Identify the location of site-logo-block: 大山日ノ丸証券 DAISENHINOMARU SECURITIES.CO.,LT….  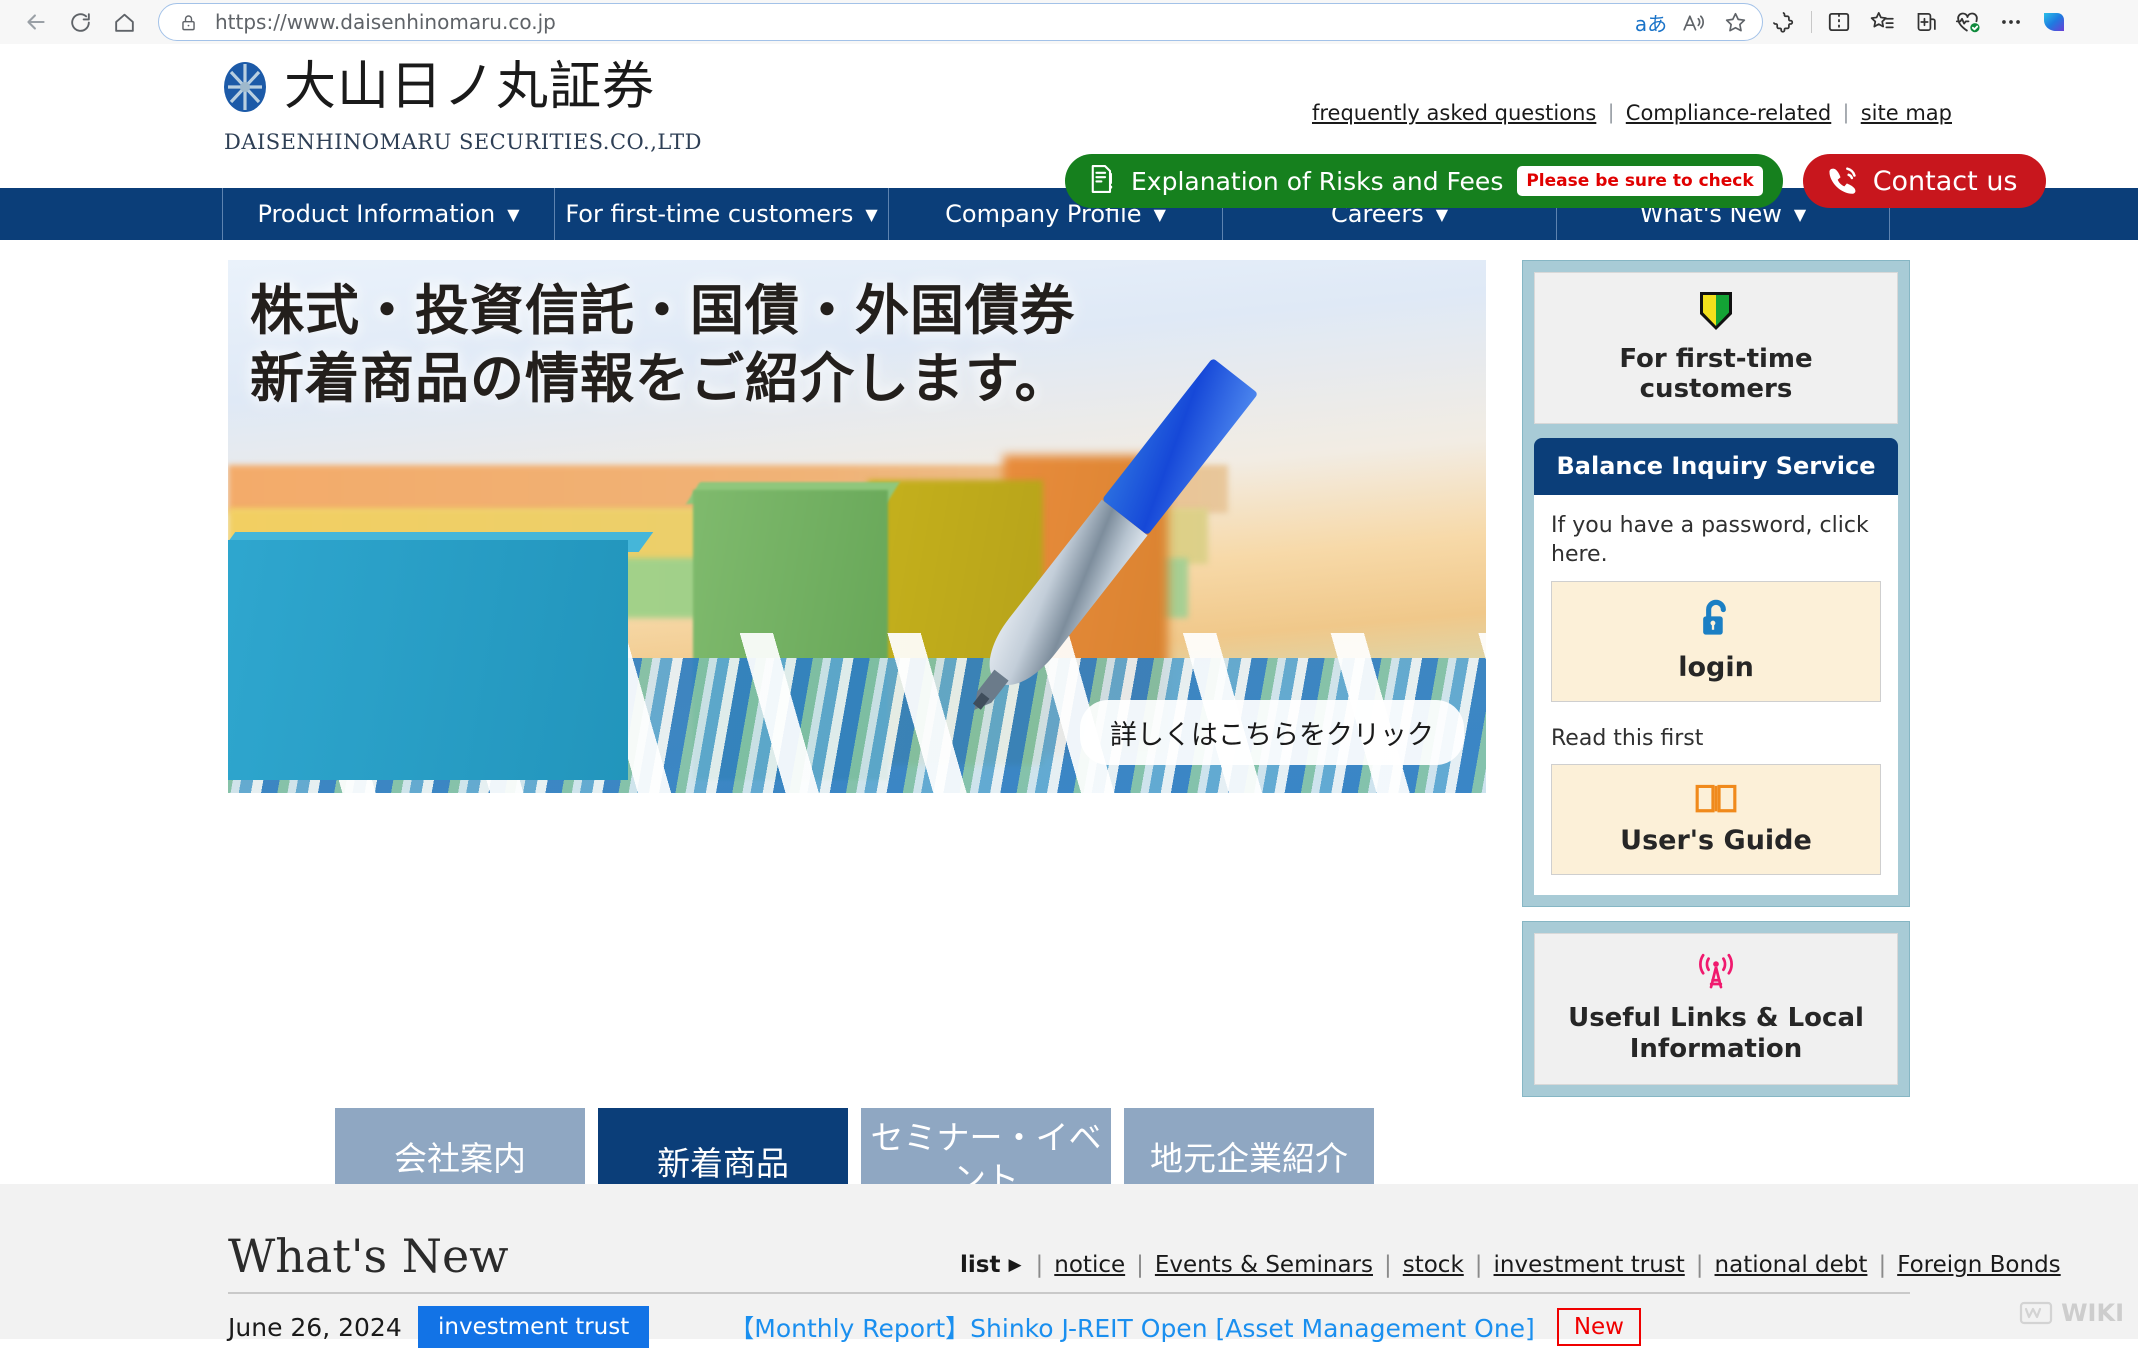
(462, 107).